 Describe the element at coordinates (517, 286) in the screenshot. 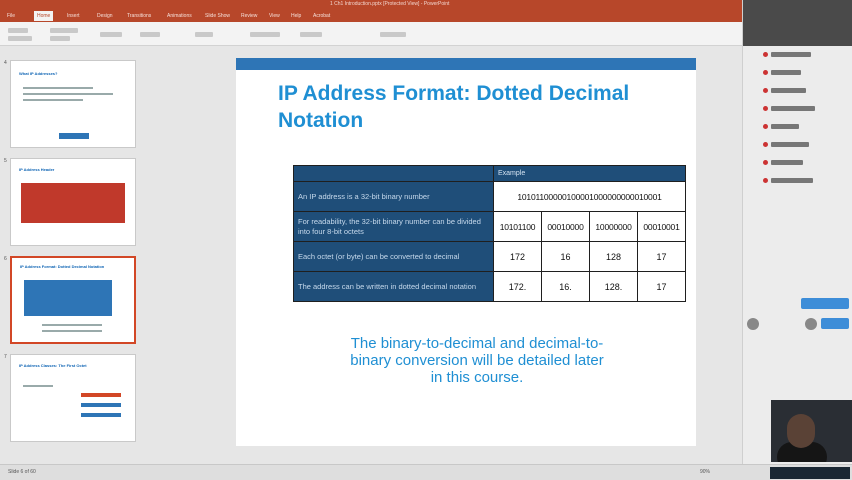

I see `table-cell: 172.` at that location.